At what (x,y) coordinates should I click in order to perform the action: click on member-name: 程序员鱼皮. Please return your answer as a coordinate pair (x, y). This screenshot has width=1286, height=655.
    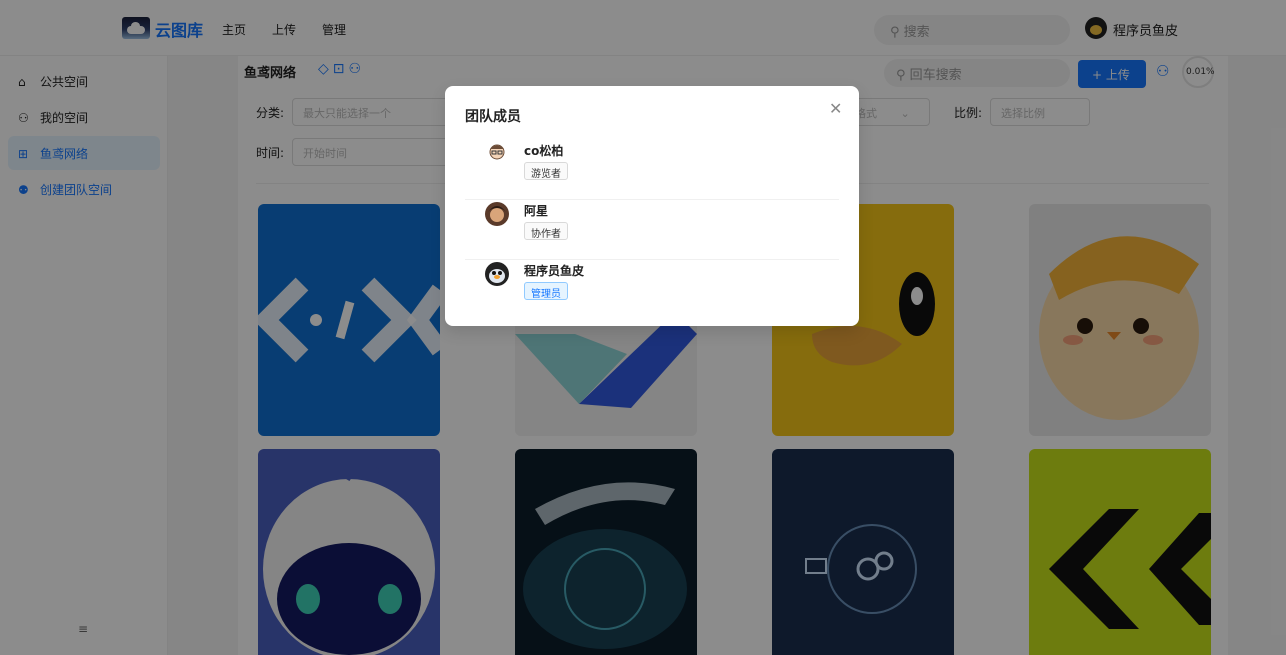
    Looking at the image, I should click on (554, 271).